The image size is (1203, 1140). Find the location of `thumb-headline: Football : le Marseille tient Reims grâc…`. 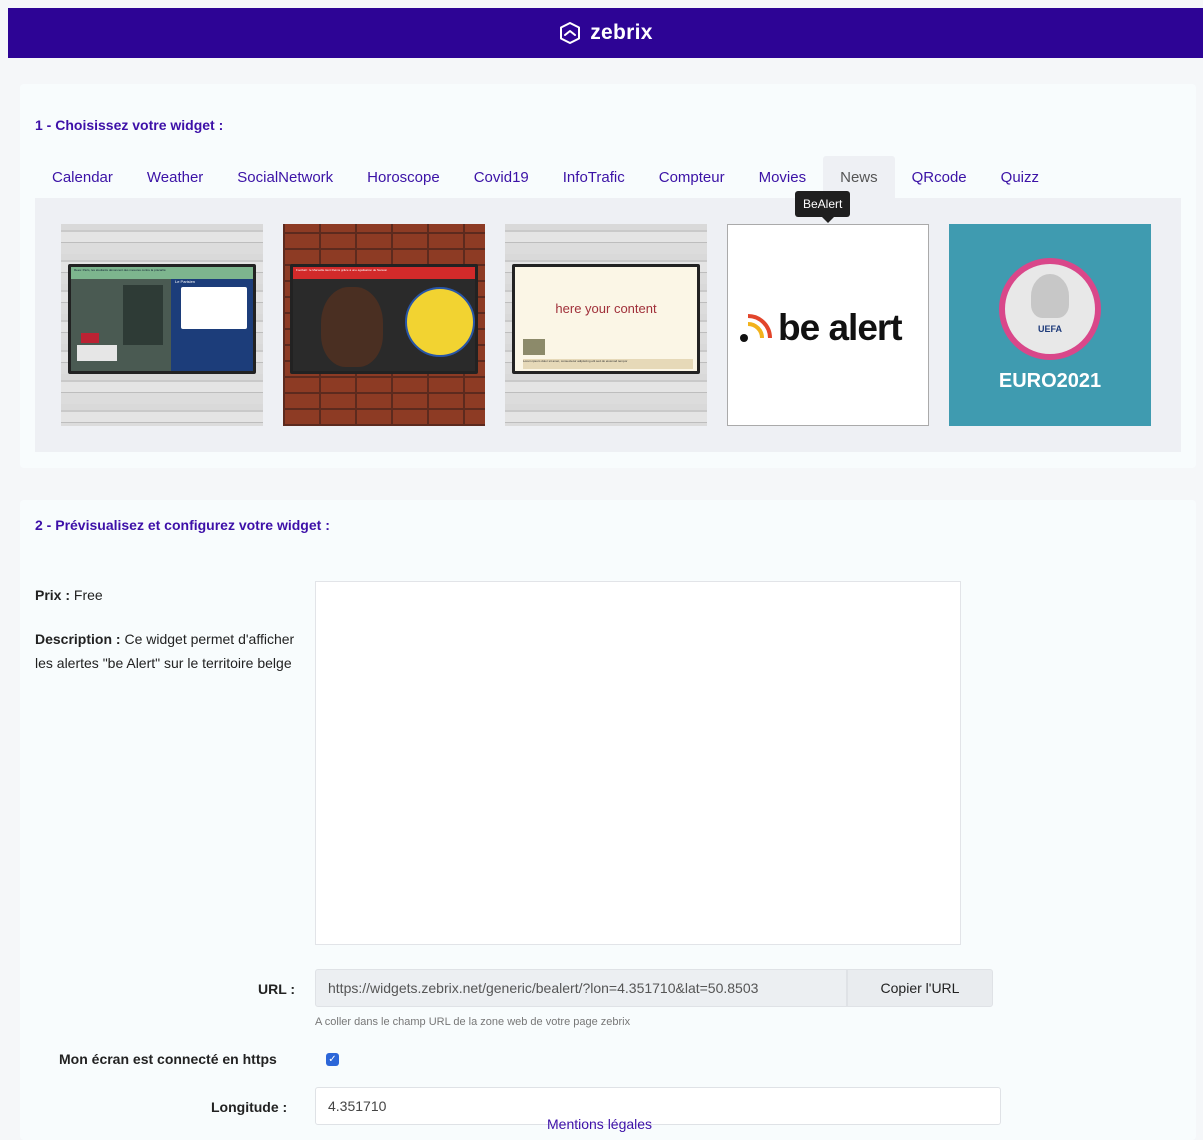

thumb-headline: Football : le Marseille tient Reims grâc… is located at coordinates (384, 273).